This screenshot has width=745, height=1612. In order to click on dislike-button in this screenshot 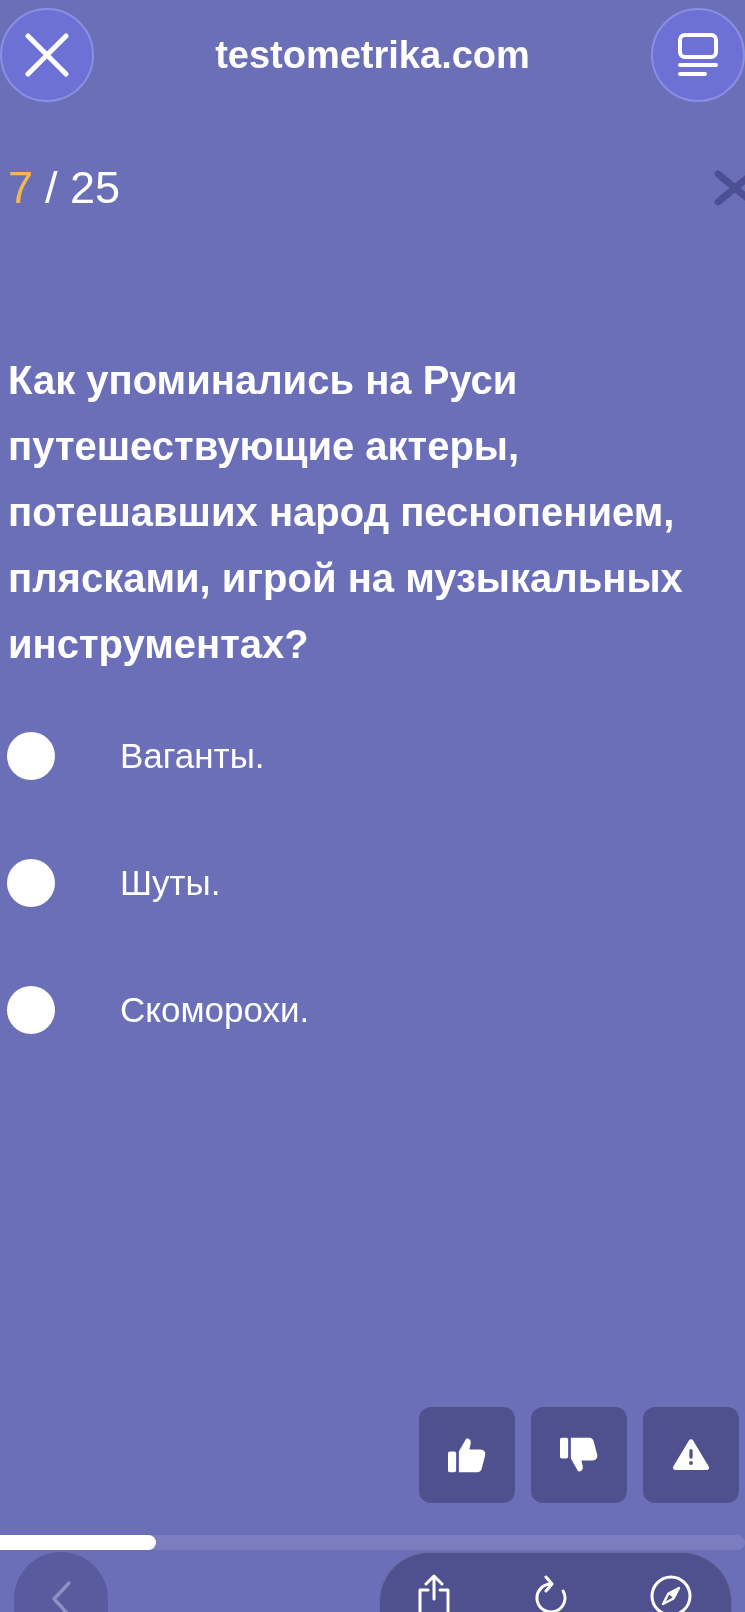, I will do `click(579, 1455)`.